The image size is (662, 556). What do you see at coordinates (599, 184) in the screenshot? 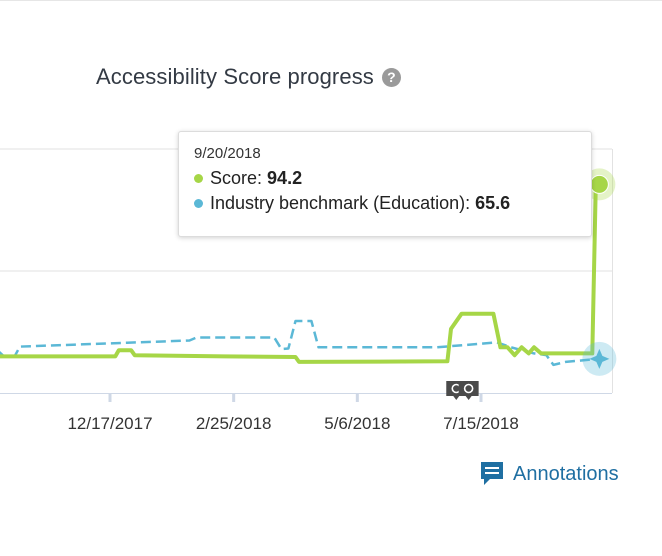
I see `score-hover-point` at bounding box center [599, 184].